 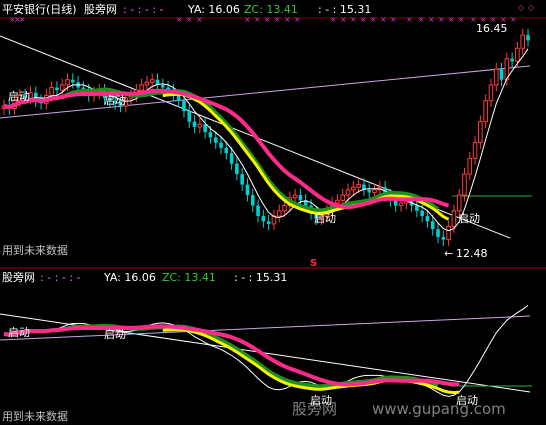 What do you see at coordinates (311, 361) in the screenshot?
I see `bottom-yellow-line` at bounding box center [311, 361].